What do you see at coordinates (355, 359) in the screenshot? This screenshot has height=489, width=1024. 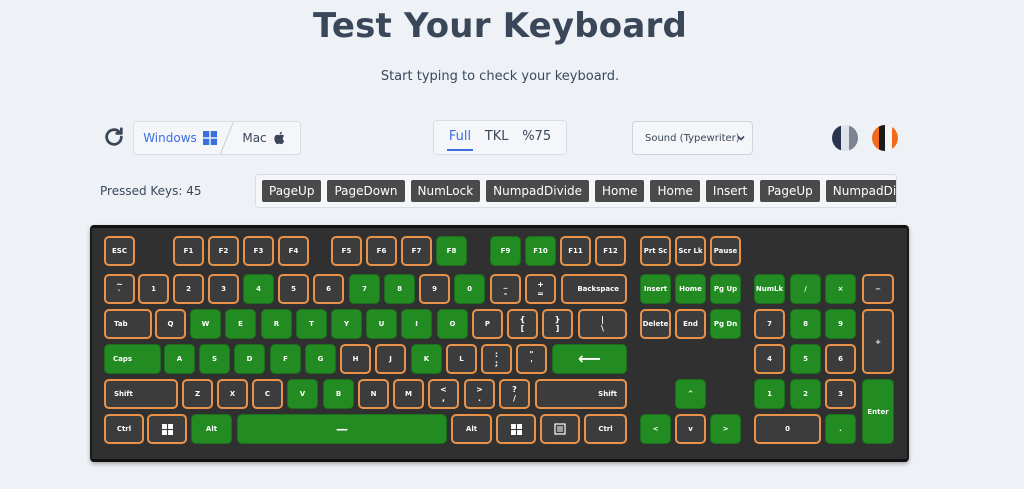 I see `key-h: H` at bounding box center [355, 359].